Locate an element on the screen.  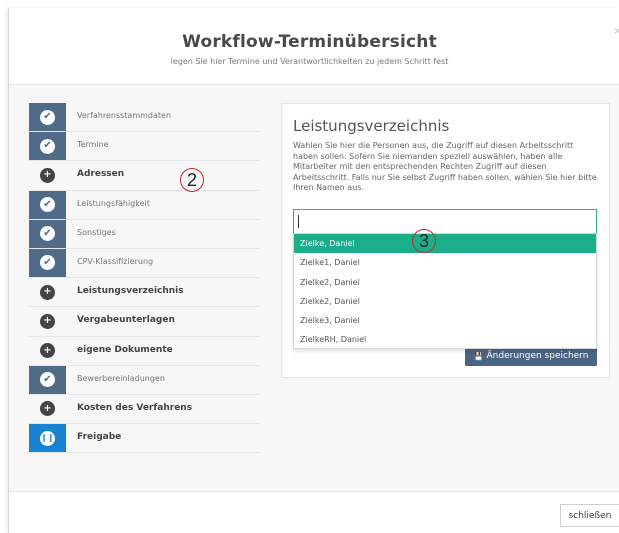
dropdown-option: Zielke3, Daniel is located at coordinates (445, 320).